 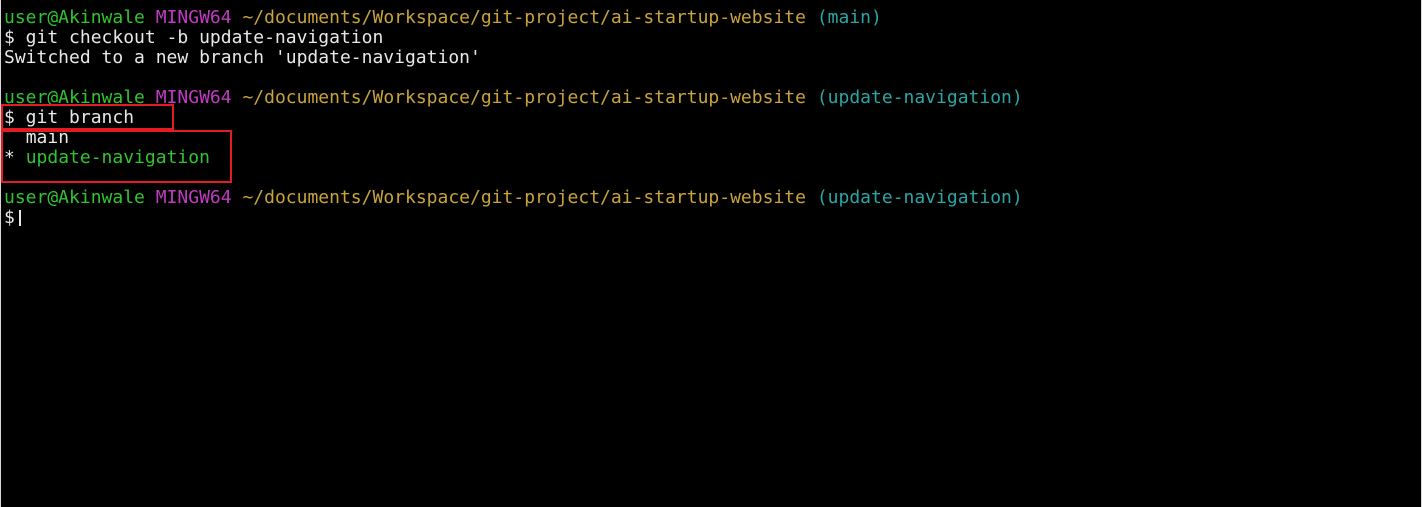 What do you see at coordinates (194, 37) in the screenshot?
I see `command-line: $ git checkout -b update-navigation` at bounding box center [194, 37].